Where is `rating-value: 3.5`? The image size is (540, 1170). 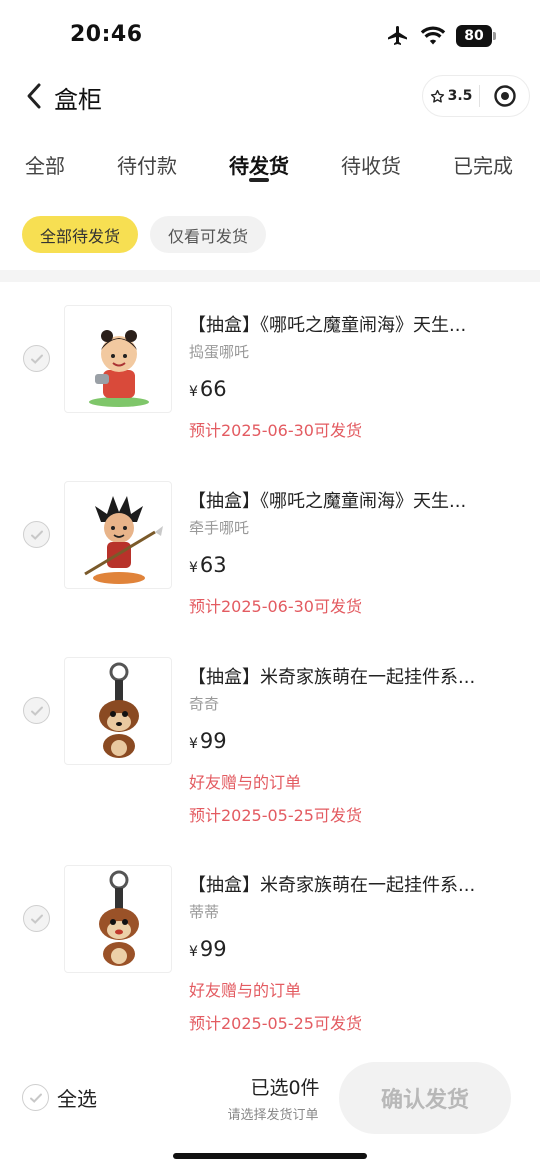
rating-value: 3.5 is located at coordinates (460, 96).